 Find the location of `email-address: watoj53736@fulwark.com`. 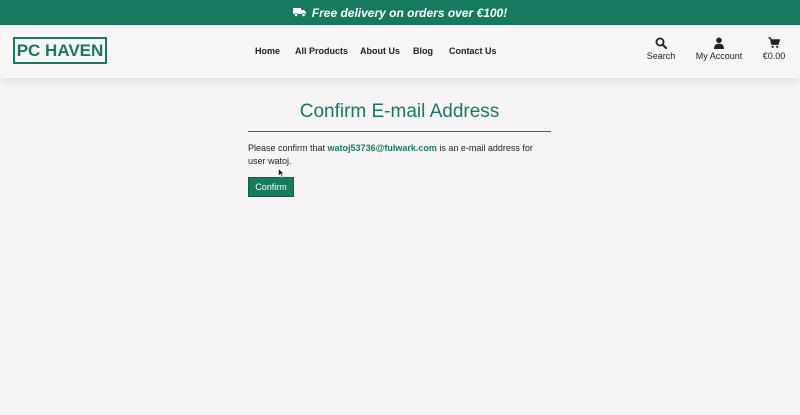

email-address: watoj53736@fulwark.com is located at coordinates (382, 148).